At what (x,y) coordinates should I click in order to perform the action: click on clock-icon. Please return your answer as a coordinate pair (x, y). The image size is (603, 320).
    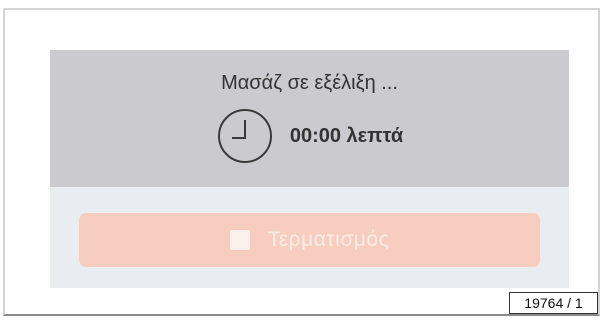
    Looking at the image, I should click on (244, 136).